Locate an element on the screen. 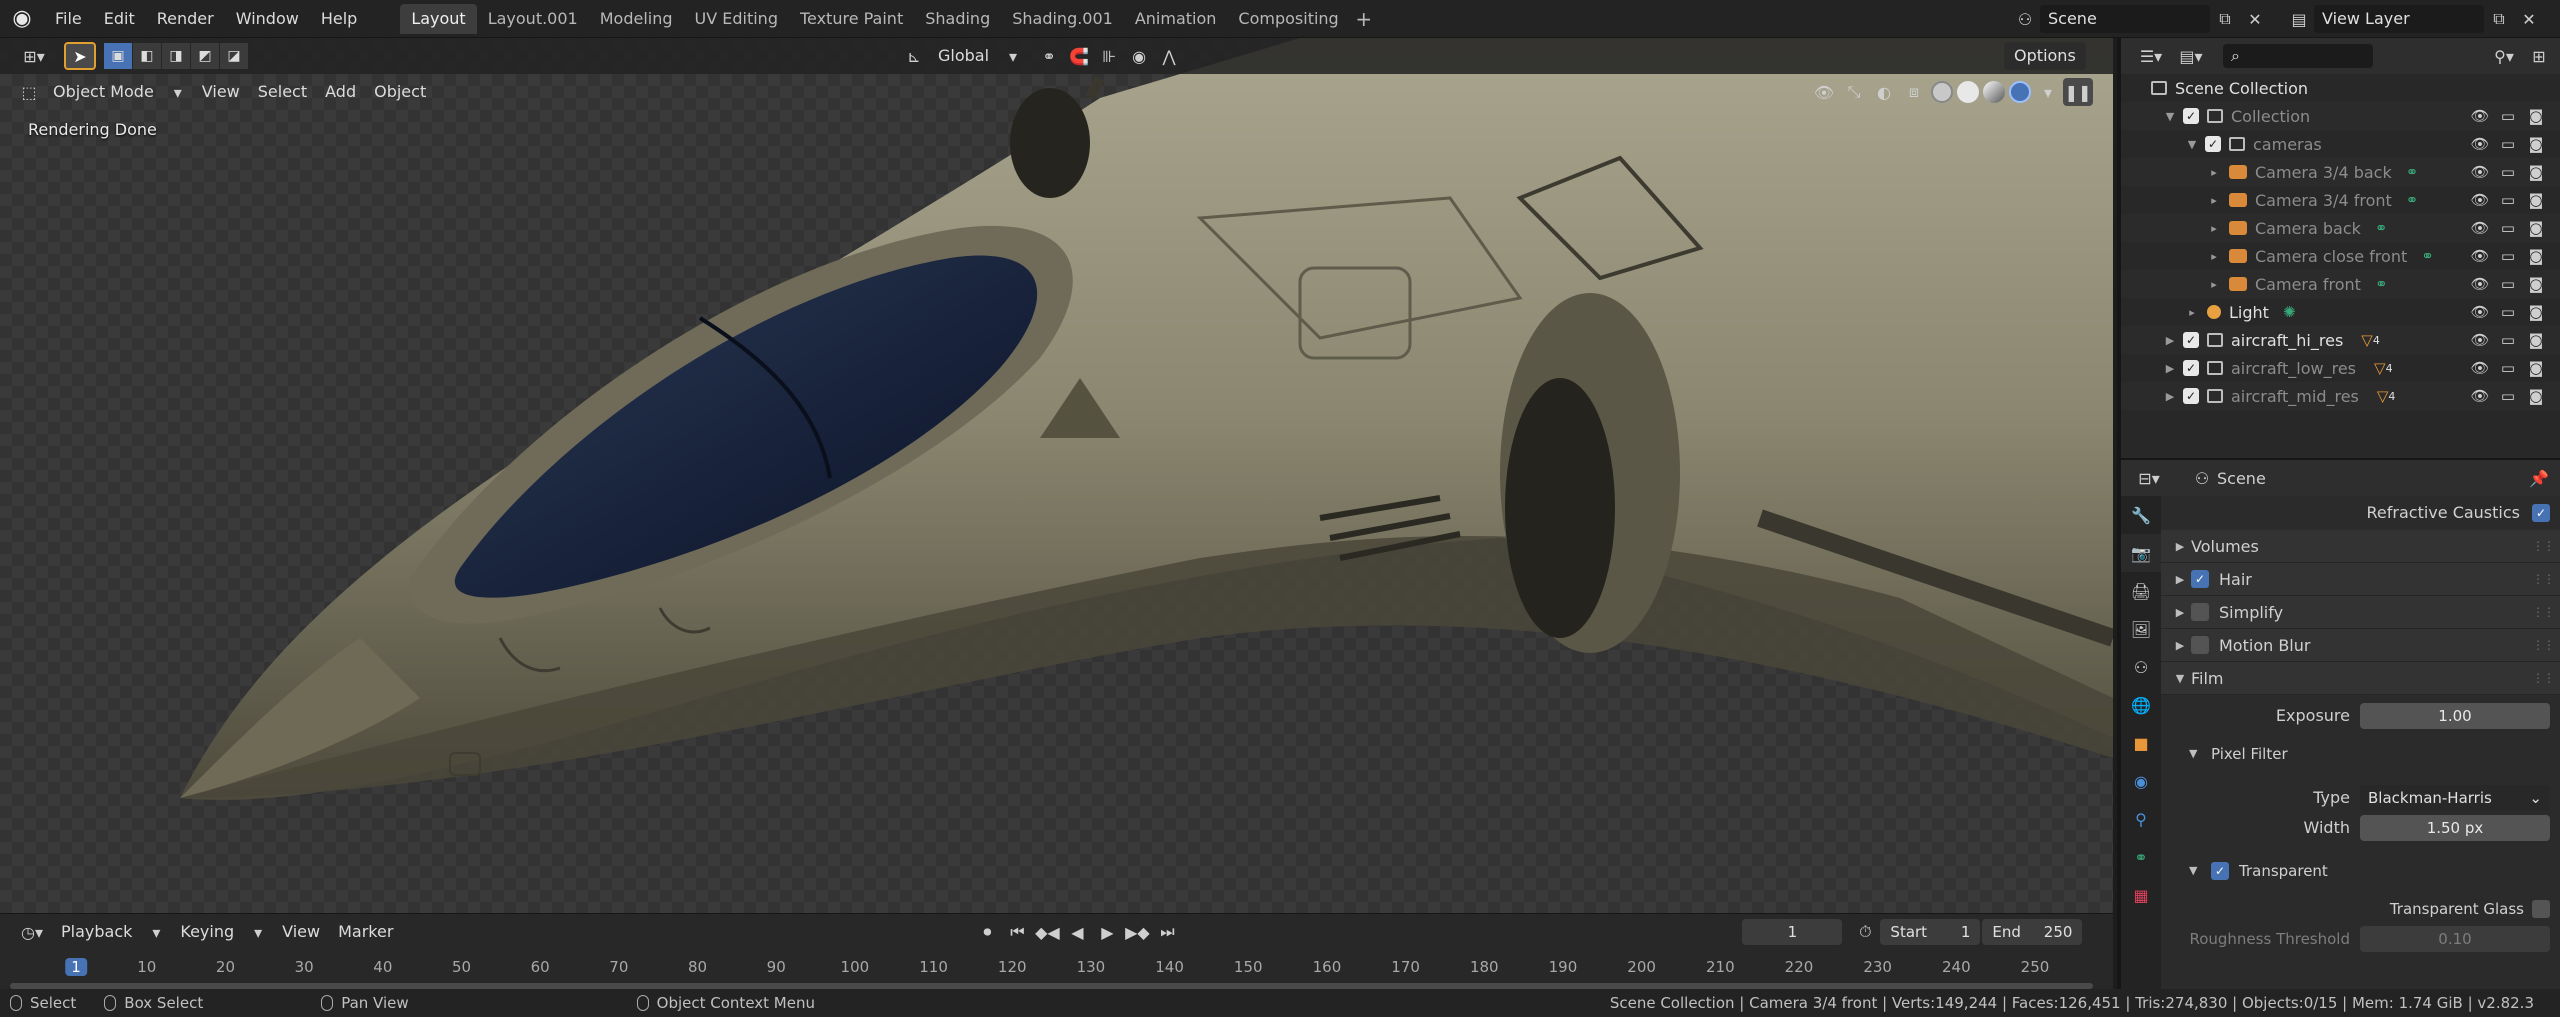 This screenshot has height=1017, width=2560. delete-scene-icon: ✕ is located at coordinates (2255, 19).